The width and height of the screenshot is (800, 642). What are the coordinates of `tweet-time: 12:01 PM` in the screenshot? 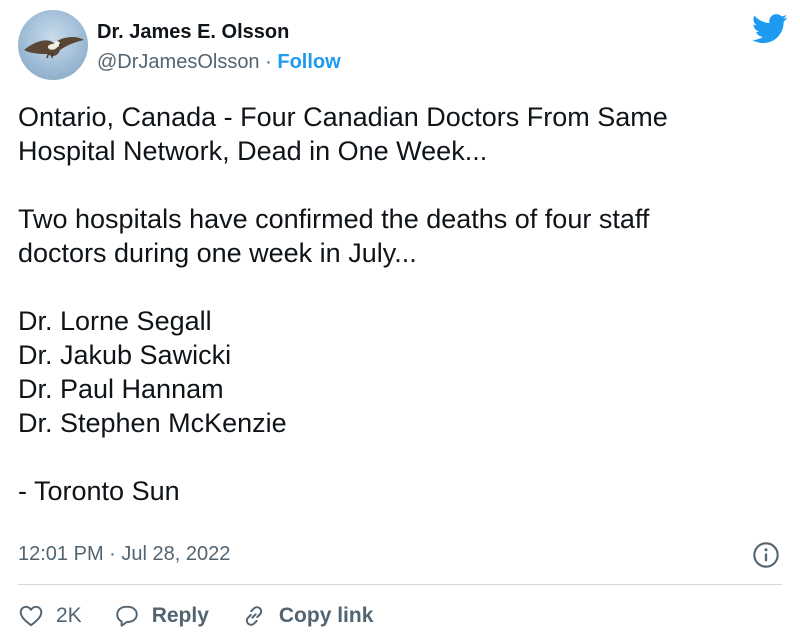 It's located at (61, 554).